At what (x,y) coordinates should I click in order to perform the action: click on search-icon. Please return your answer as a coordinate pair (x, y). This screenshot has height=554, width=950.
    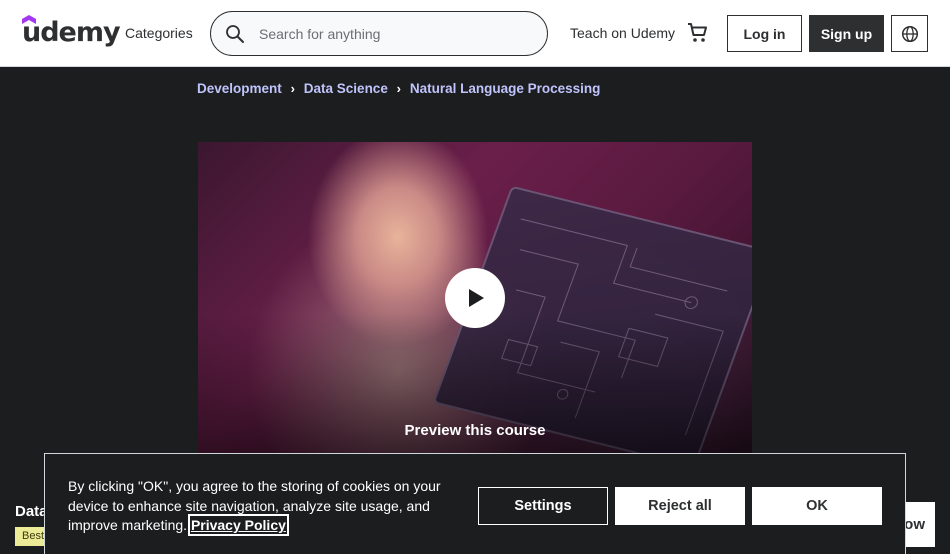
    Looking at the image, I should click on (235, 34).